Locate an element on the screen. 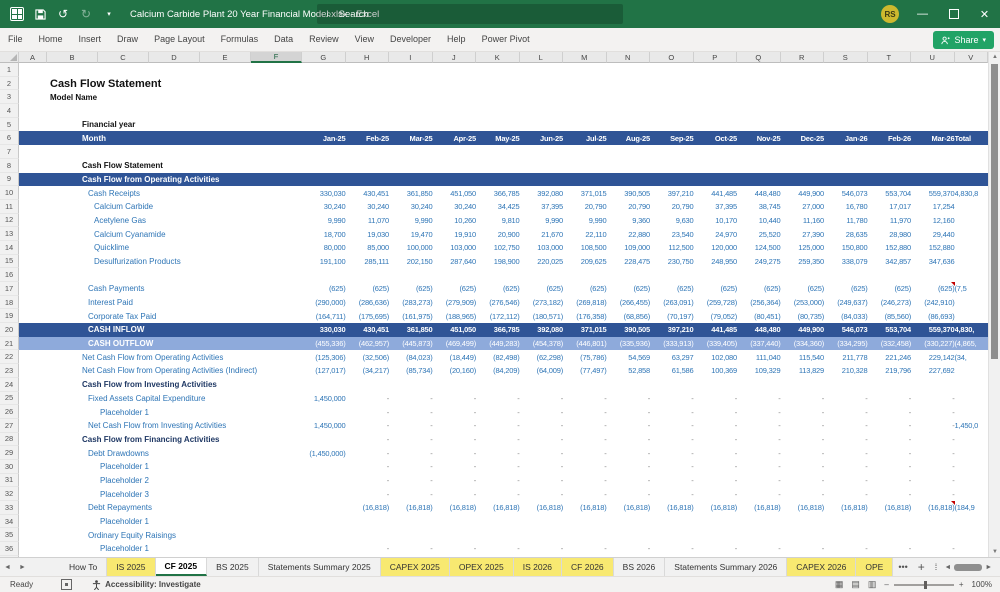  cell: 9,630 is located at coordinates (672, 221).